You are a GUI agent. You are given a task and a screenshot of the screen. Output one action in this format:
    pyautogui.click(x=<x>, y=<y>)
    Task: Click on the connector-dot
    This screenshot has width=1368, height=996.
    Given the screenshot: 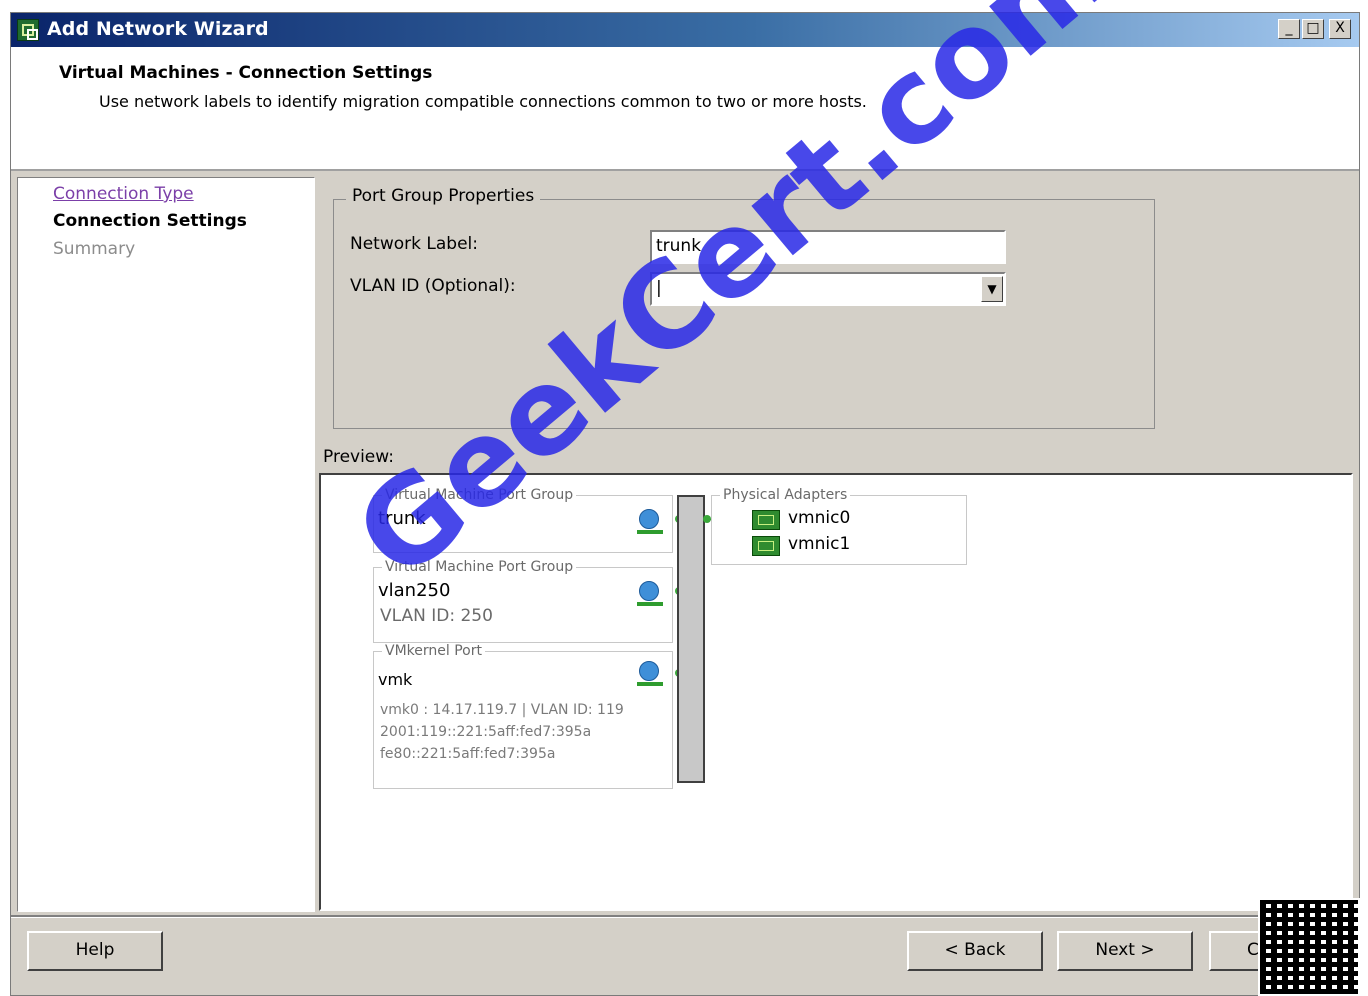 What is the action you would take?
    pyautogui.click(x=707, y=519)
    